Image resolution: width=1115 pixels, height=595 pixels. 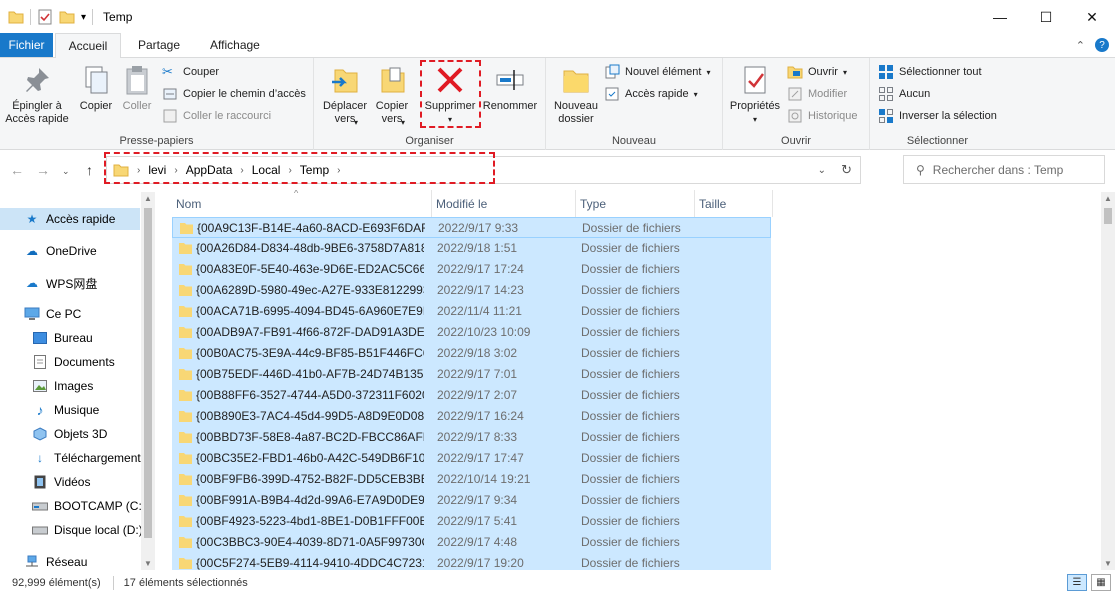 What do you see at coordinates (37, 95) in the screenshot?
I see `pin-quick-access-button: Épingler à Accès rapide` at bounding box center [37, 95].